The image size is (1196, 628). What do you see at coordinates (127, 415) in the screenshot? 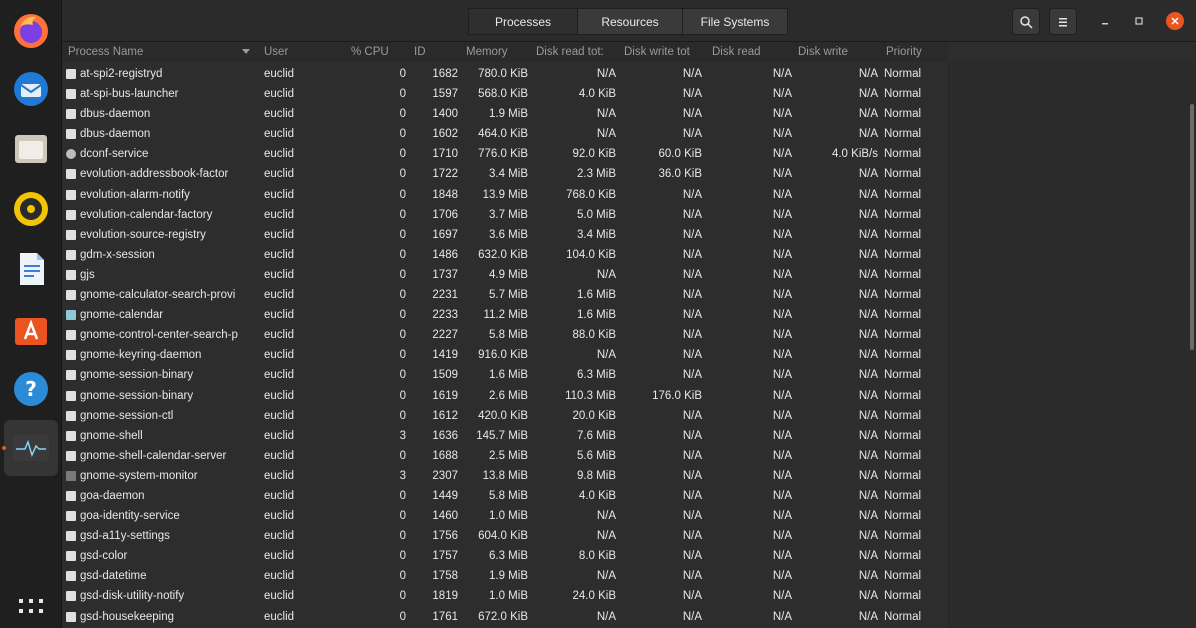
I see `process-name: gnome-session-ctl` at bounding box center [127, 415].